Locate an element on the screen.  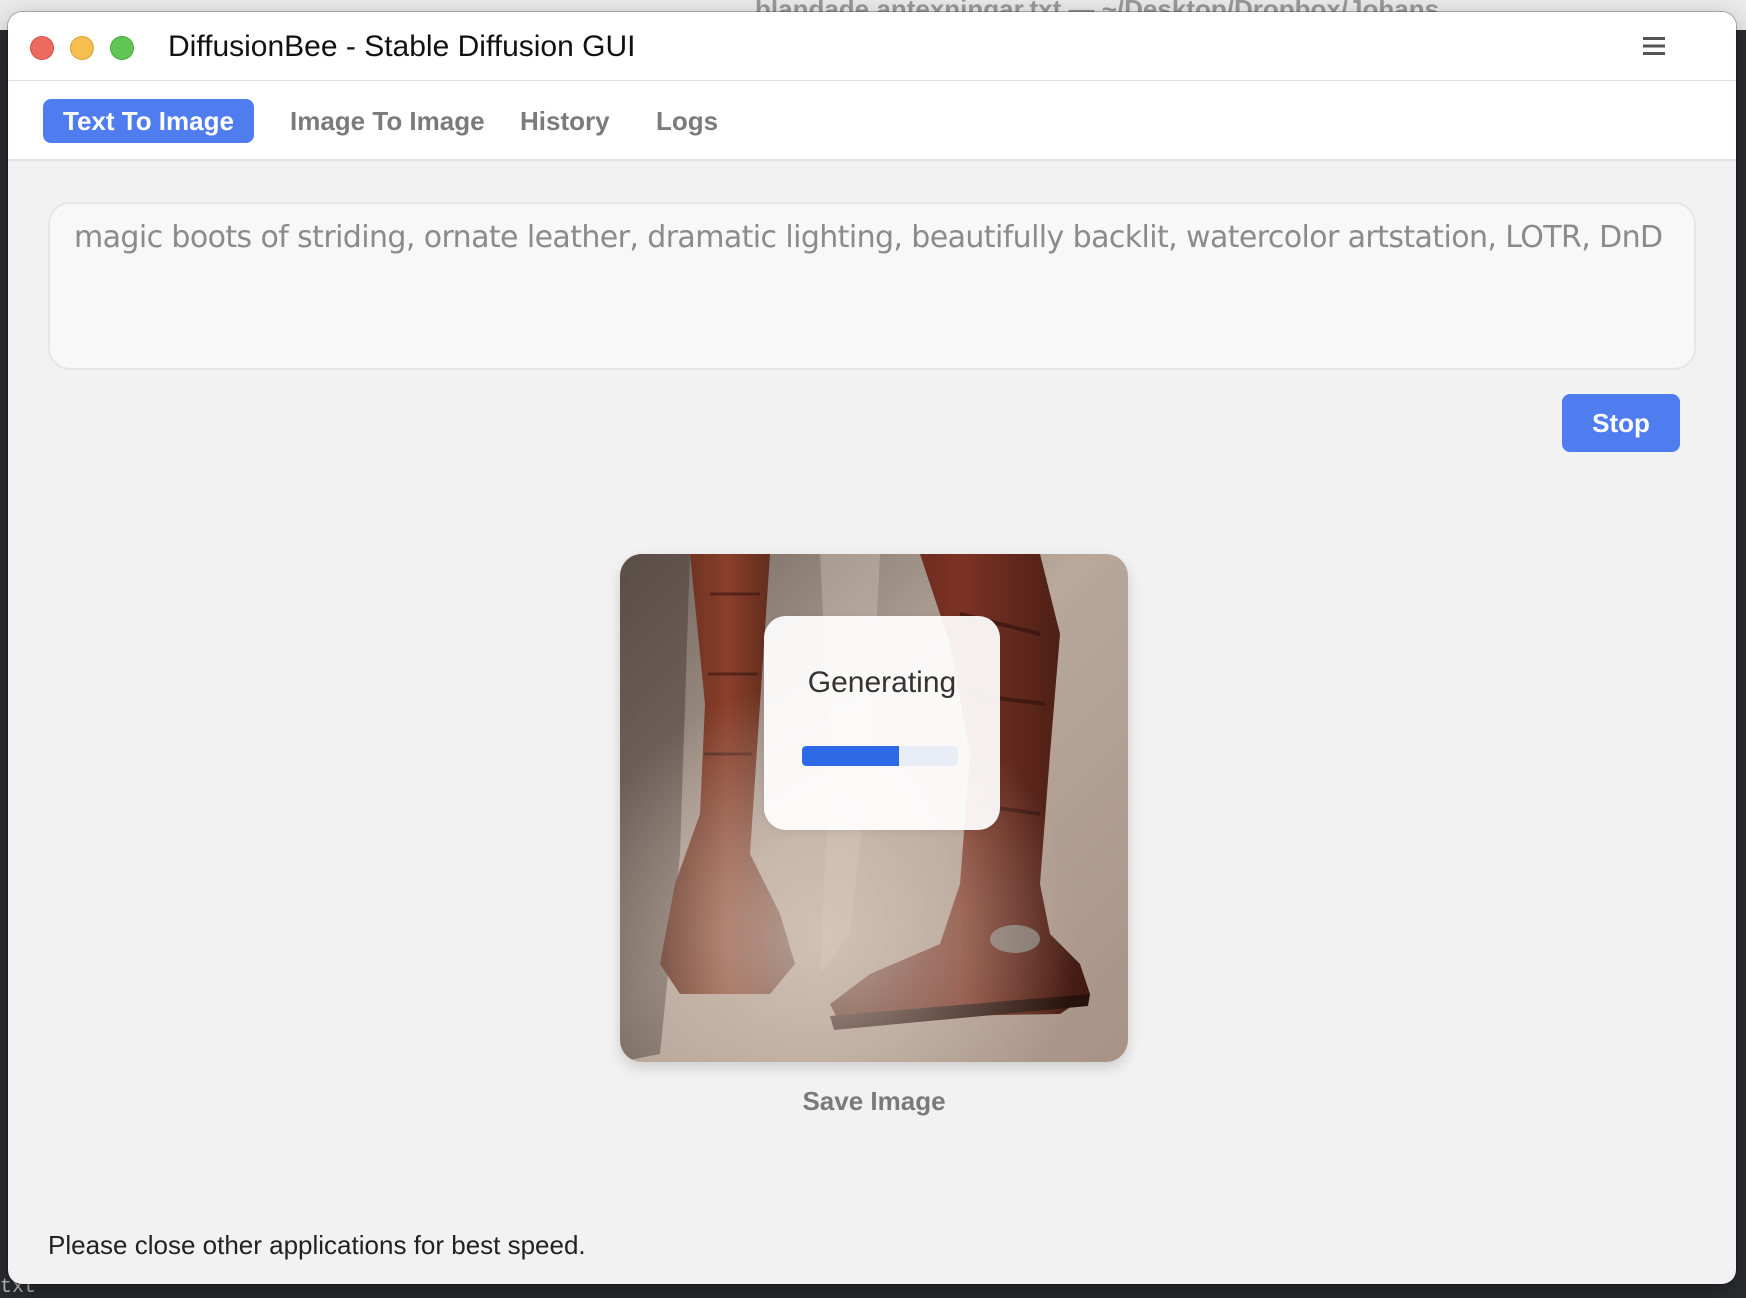
stop-button: Stop is located at coordinates (1621, 423).